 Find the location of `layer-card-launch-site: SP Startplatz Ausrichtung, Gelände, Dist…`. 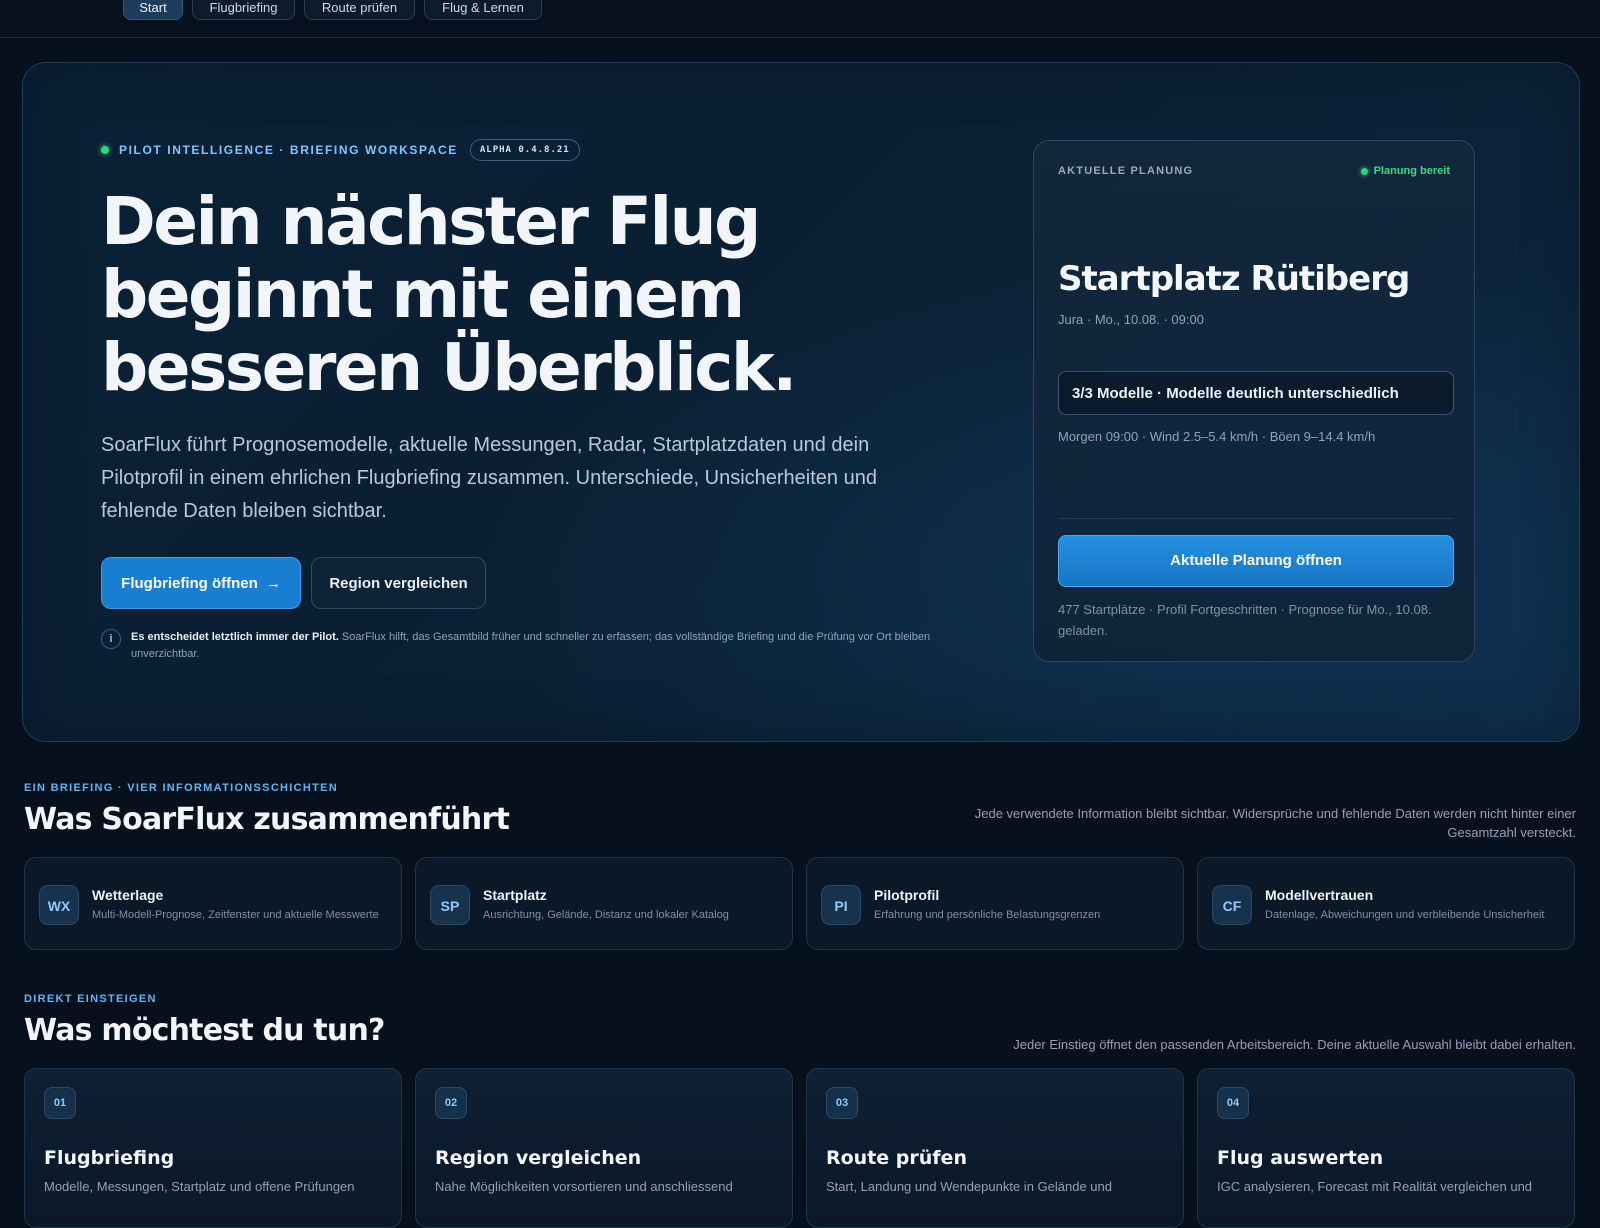

layer-card-launch-site: SP Startplatz Ausrichtung, Gelände, Dist… is located at coordinates (604, 903).